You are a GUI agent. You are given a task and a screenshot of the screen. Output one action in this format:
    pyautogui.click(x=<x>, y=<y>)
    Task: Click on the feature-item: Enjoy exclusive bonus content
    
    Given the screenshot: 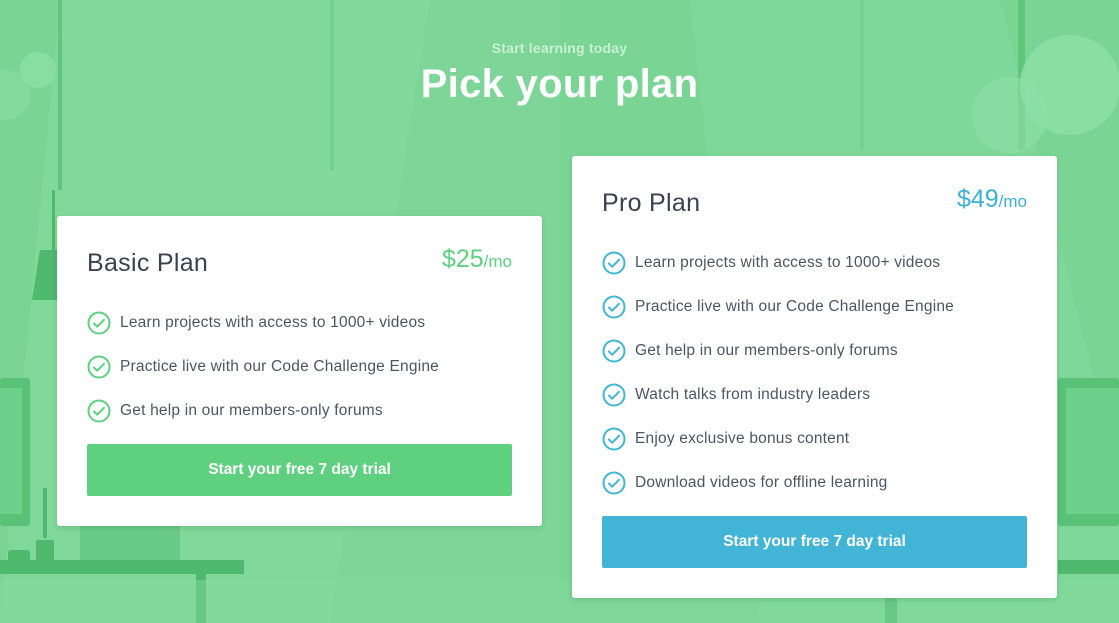 What is the action you would take?
    pyautogui.click(x=814, y=439)
    